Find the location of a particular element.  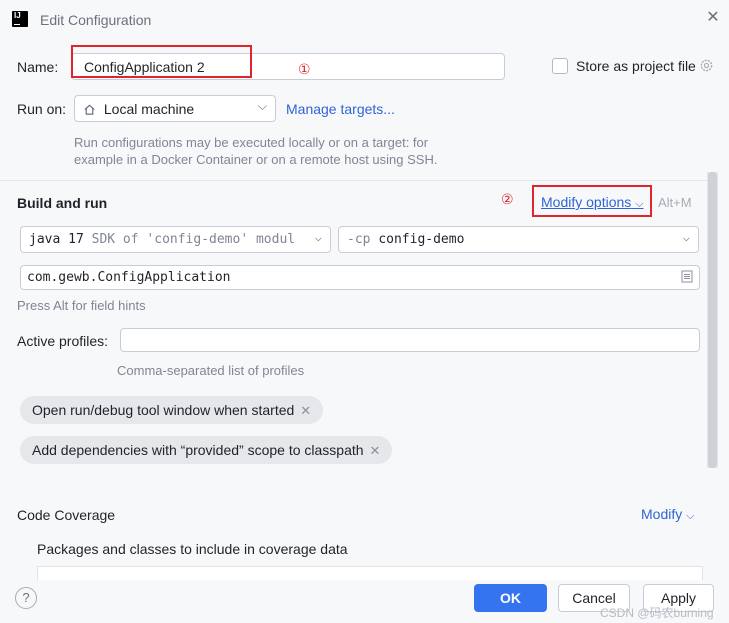

gear-icon is located at coordinates (706, 65).